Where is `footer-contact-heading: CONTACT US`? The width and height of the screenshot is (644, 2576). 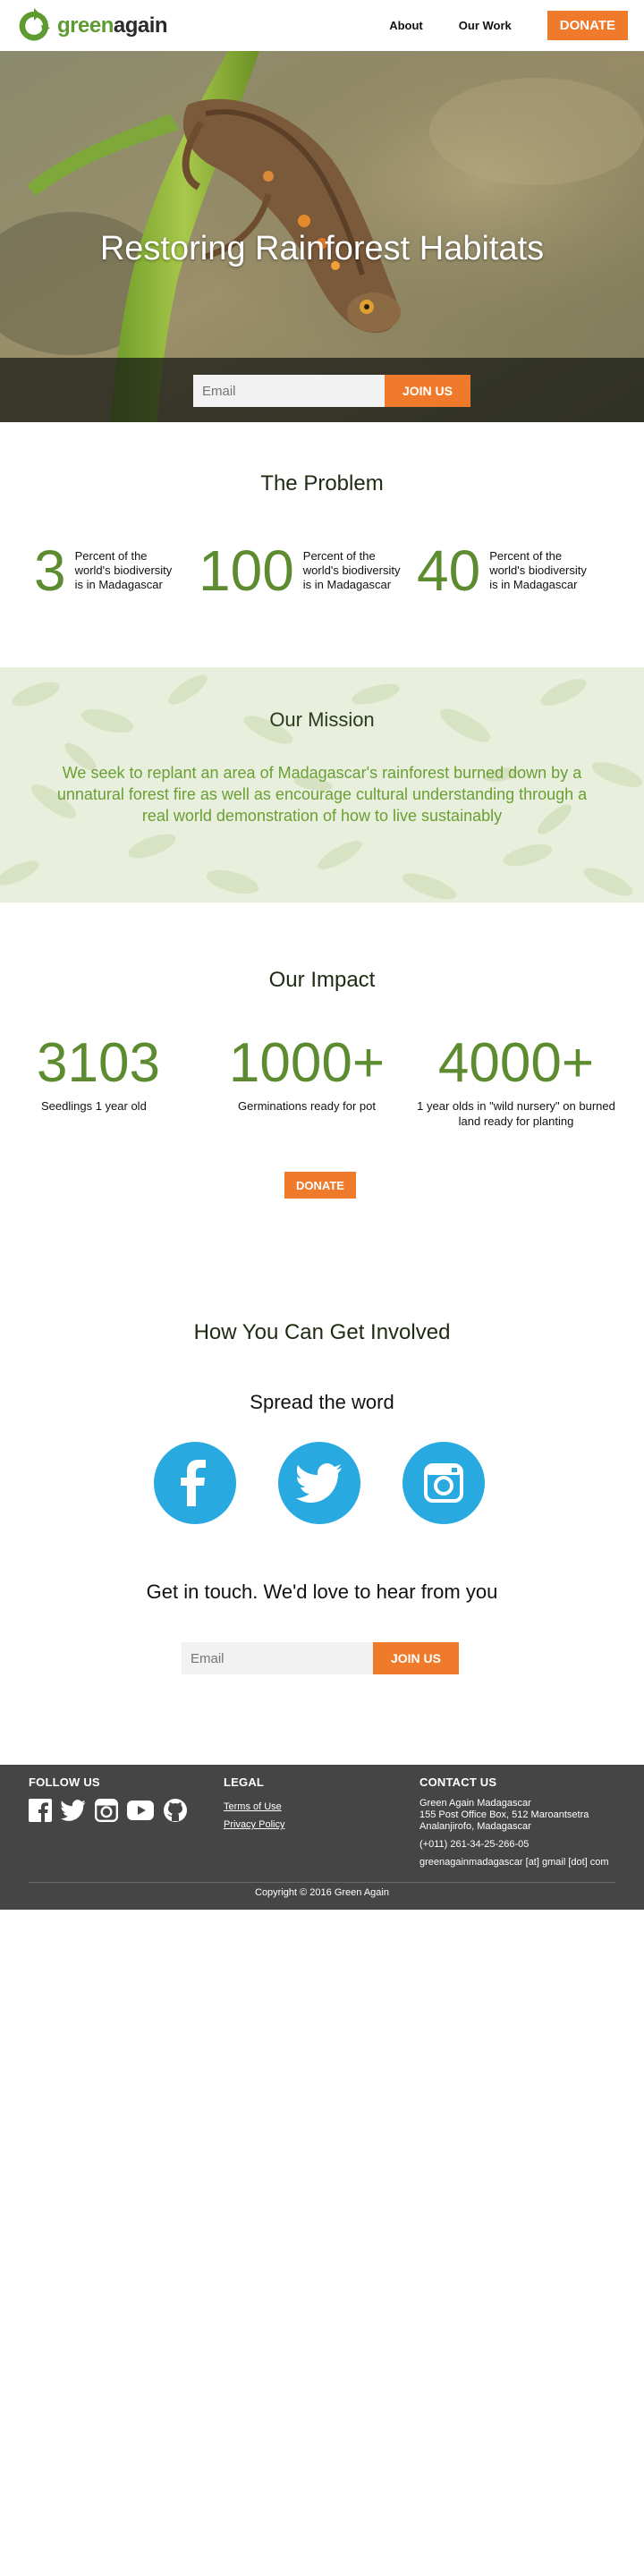
footer-contact-heading: CONTACT US is located at coordinates (458, 1782).